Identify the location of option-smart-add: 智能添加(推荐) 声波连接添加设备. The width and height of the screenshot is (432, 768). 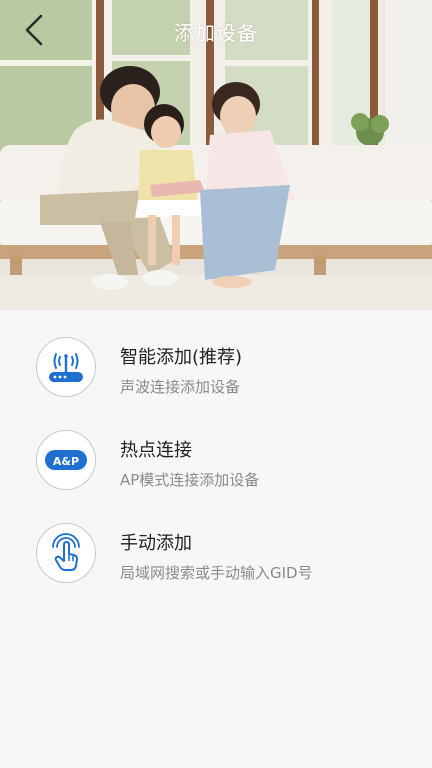
(216, 364).